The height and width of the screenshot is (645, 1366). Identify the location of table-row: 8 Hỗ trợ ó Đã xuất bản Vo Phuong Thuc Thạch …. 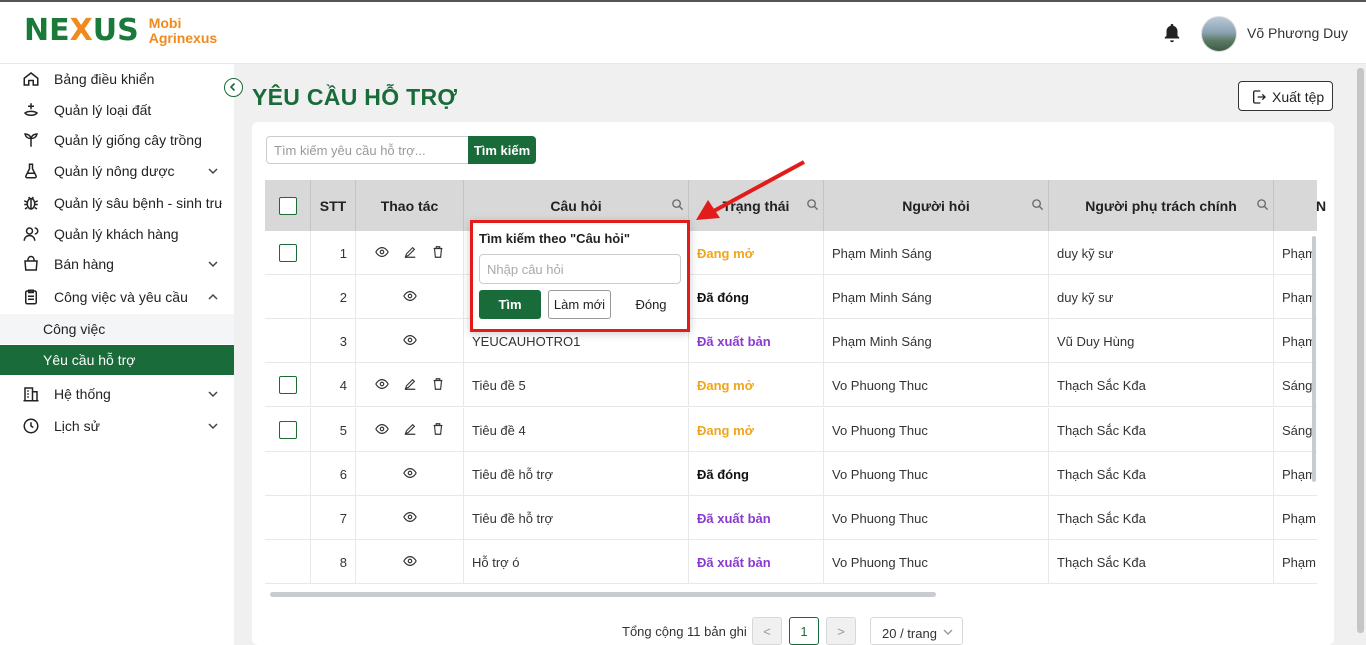
(791, 562).